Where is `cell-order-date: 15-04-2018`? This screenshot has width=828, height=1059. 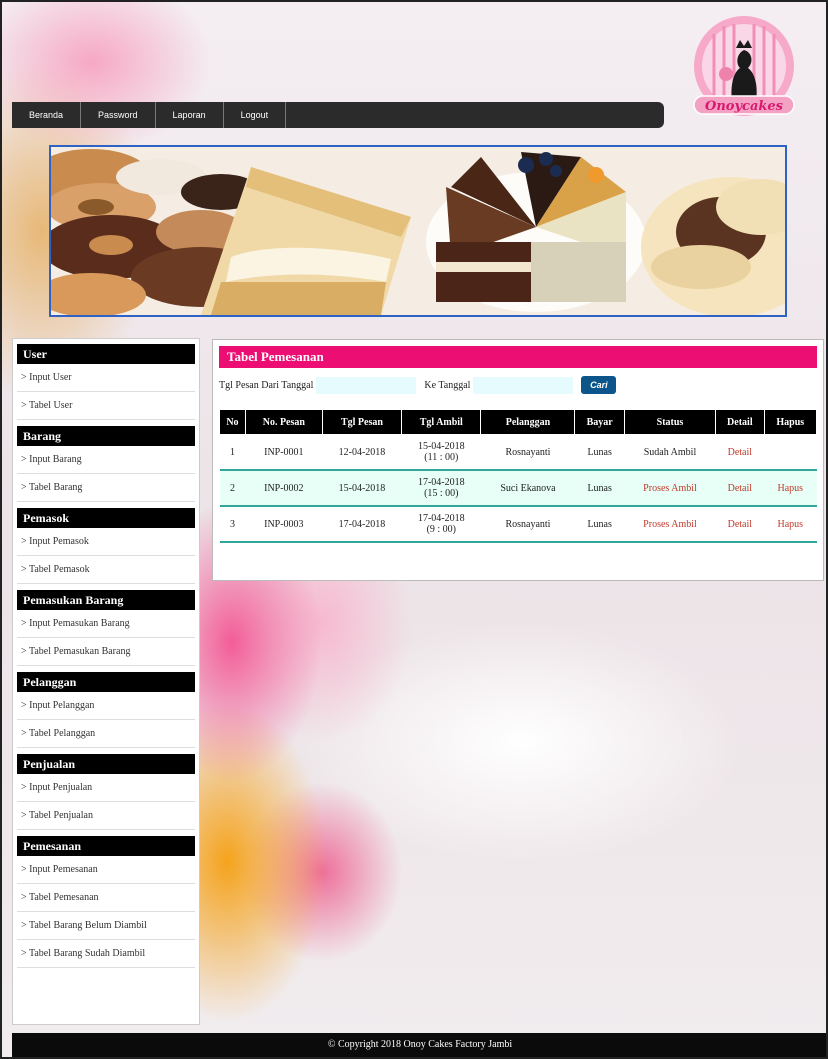
cell-order-date: 15-04-2018 is located at coordinates (362, 488).